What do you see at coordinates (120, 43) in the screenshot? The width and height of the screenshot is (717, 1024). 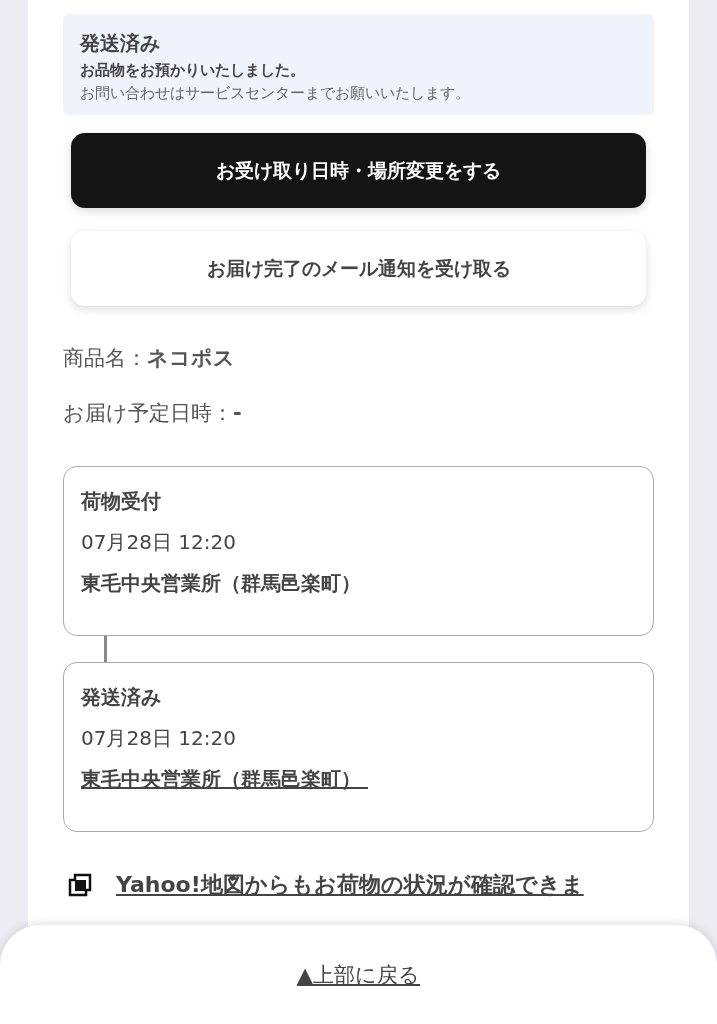 I see `status-title: 発送済み` at bounding box center [120, 43].